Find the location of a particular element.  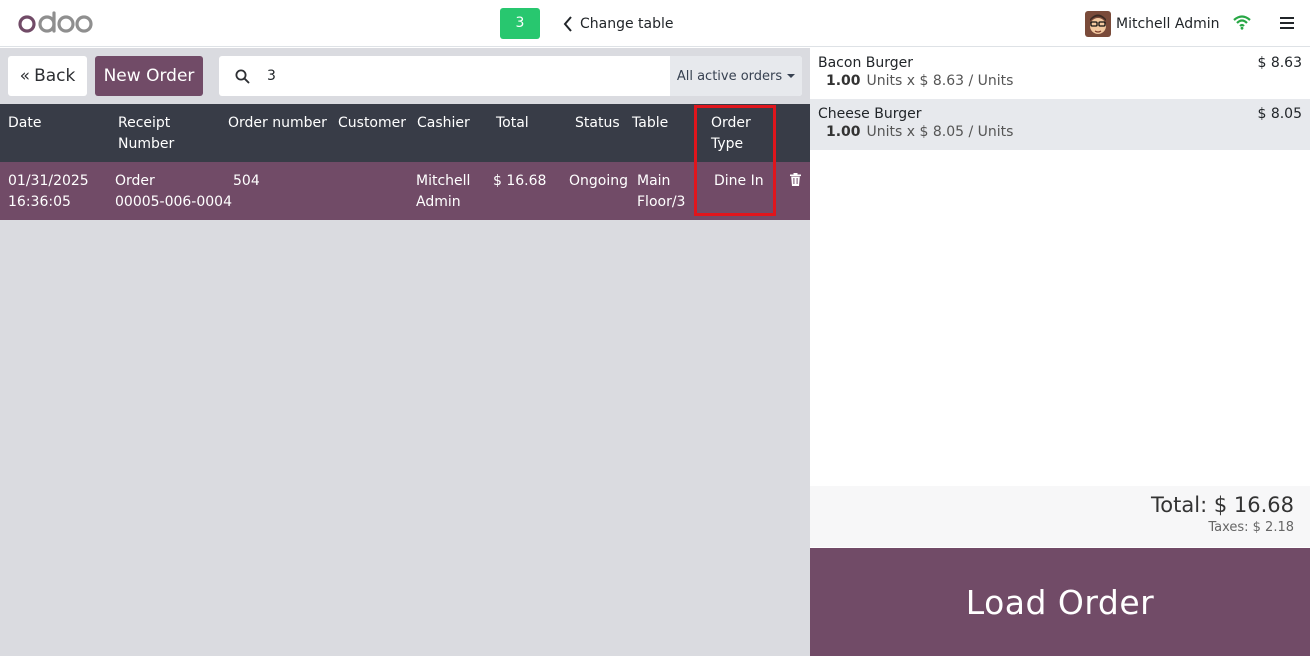

col-receipt-line2: Number is located at coordinates (146, 144).